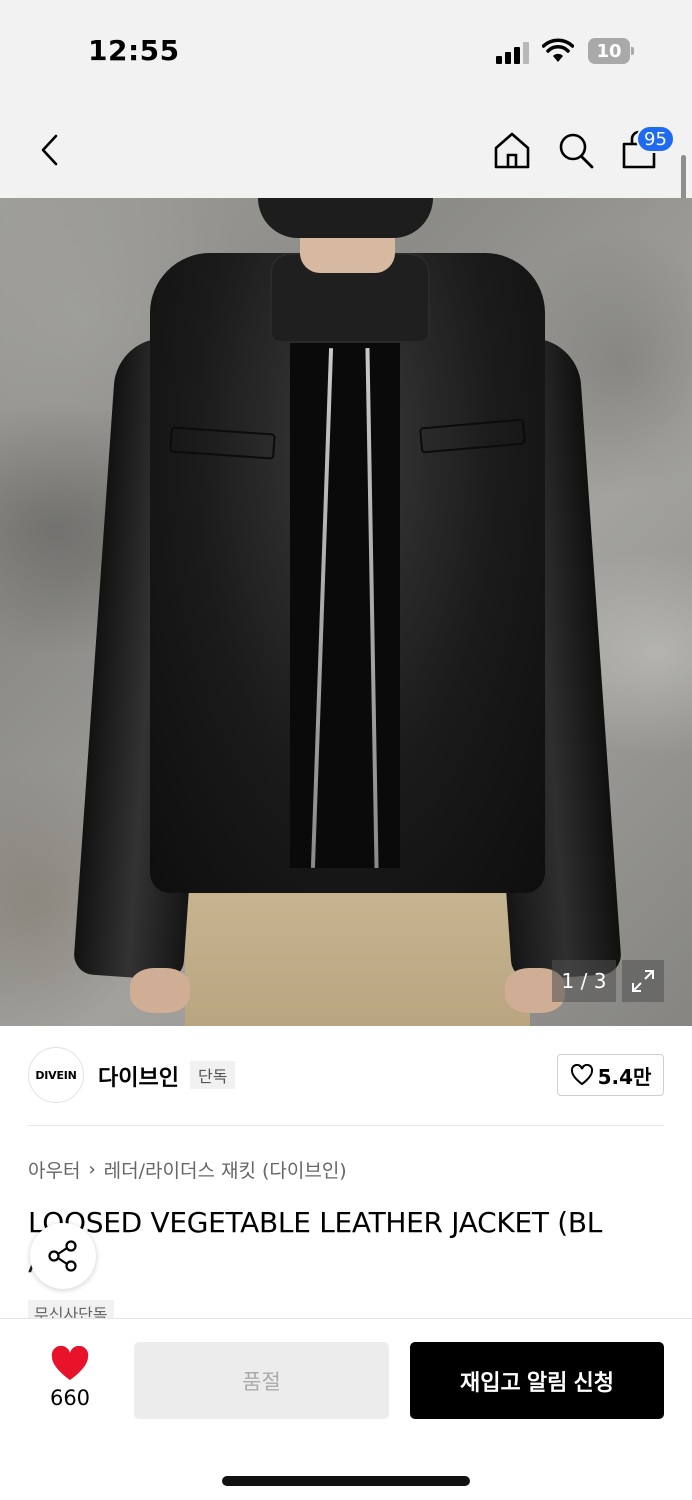 The image size is (692, 1500). Describe the element at coordinates (576, 150) in the screenshot. I see `search-icon` at that location.